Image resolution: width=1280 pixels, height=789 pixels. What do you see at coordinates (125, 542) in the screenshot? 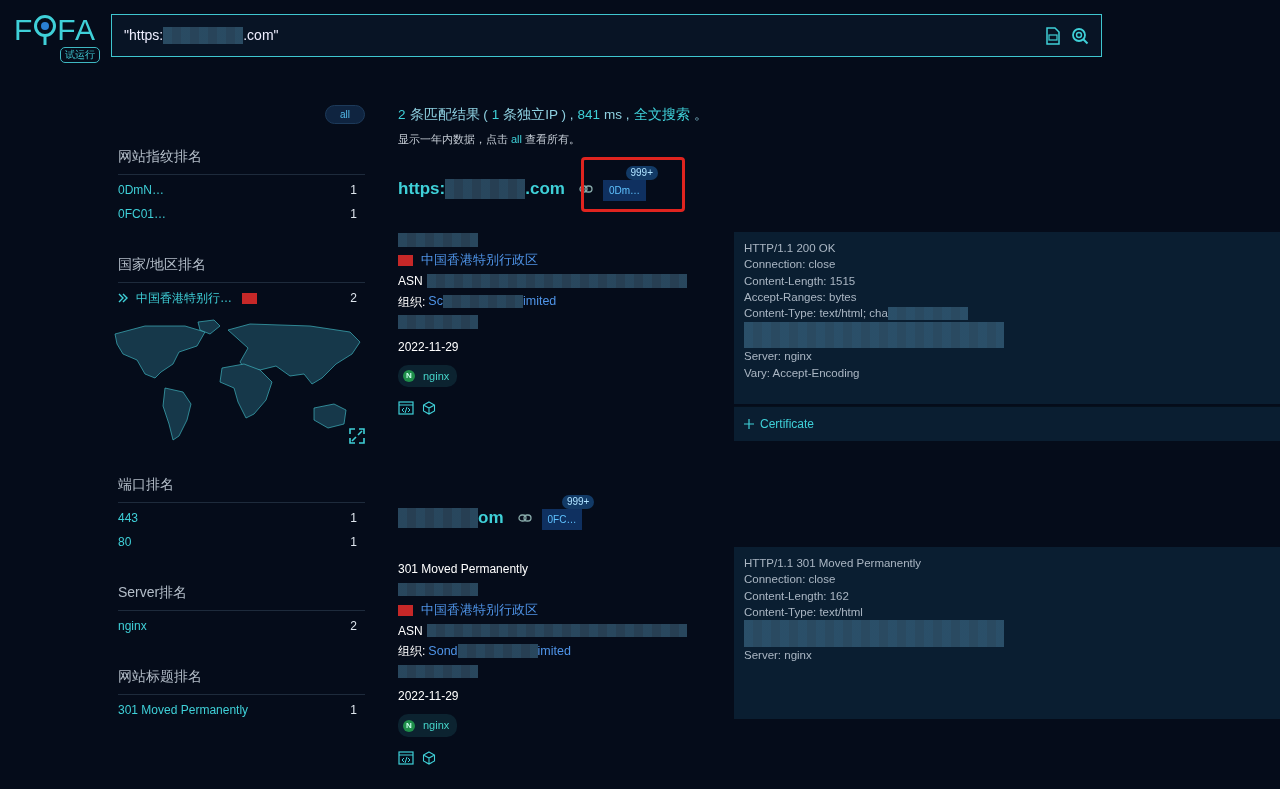
I see `ranking-item: 80` at bounding box center [125, 542].